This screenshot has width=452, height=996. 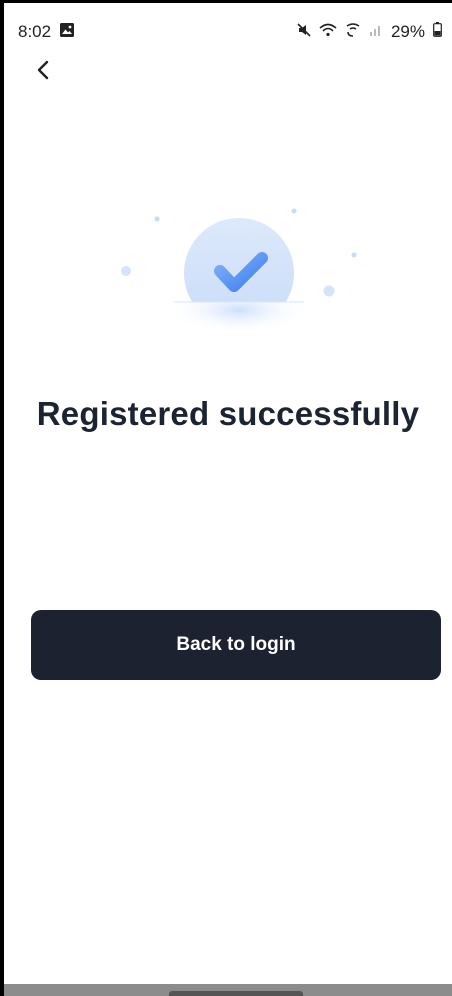 I want to click on wifi-calling-icon, so click(x=353, y=32).